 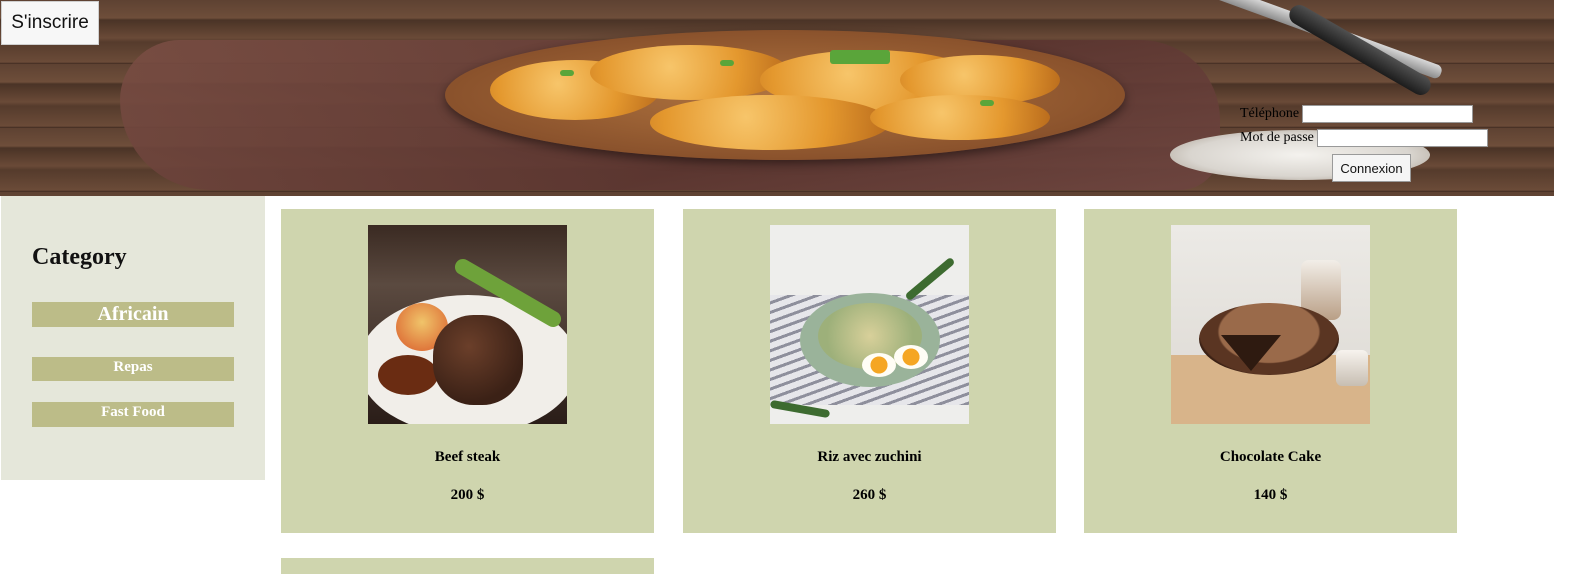 What do you see at coordinates (869, 457) in the screenshot?
I see `product-name: Riz avec zuchini` at bounding box center [869, 457].